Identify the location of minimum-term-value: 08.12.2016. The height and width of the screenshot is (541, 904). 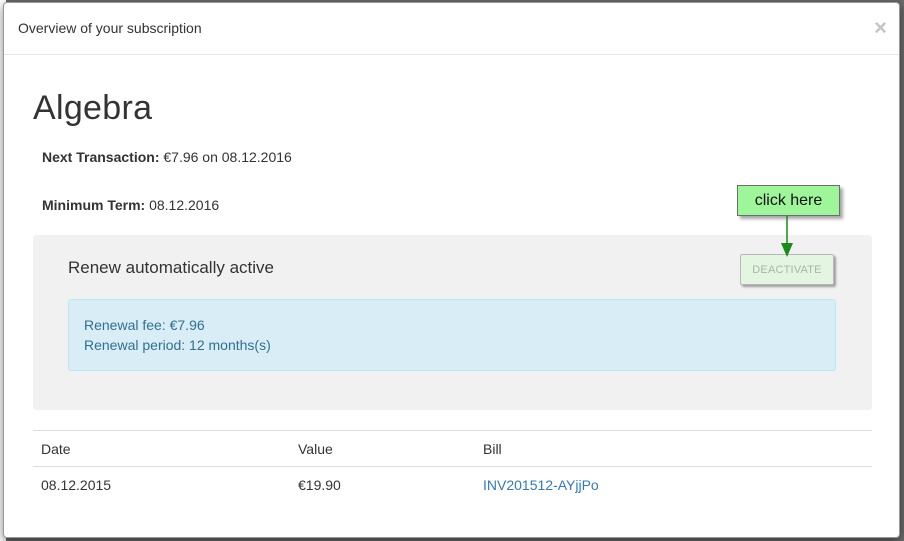
(184, 205).